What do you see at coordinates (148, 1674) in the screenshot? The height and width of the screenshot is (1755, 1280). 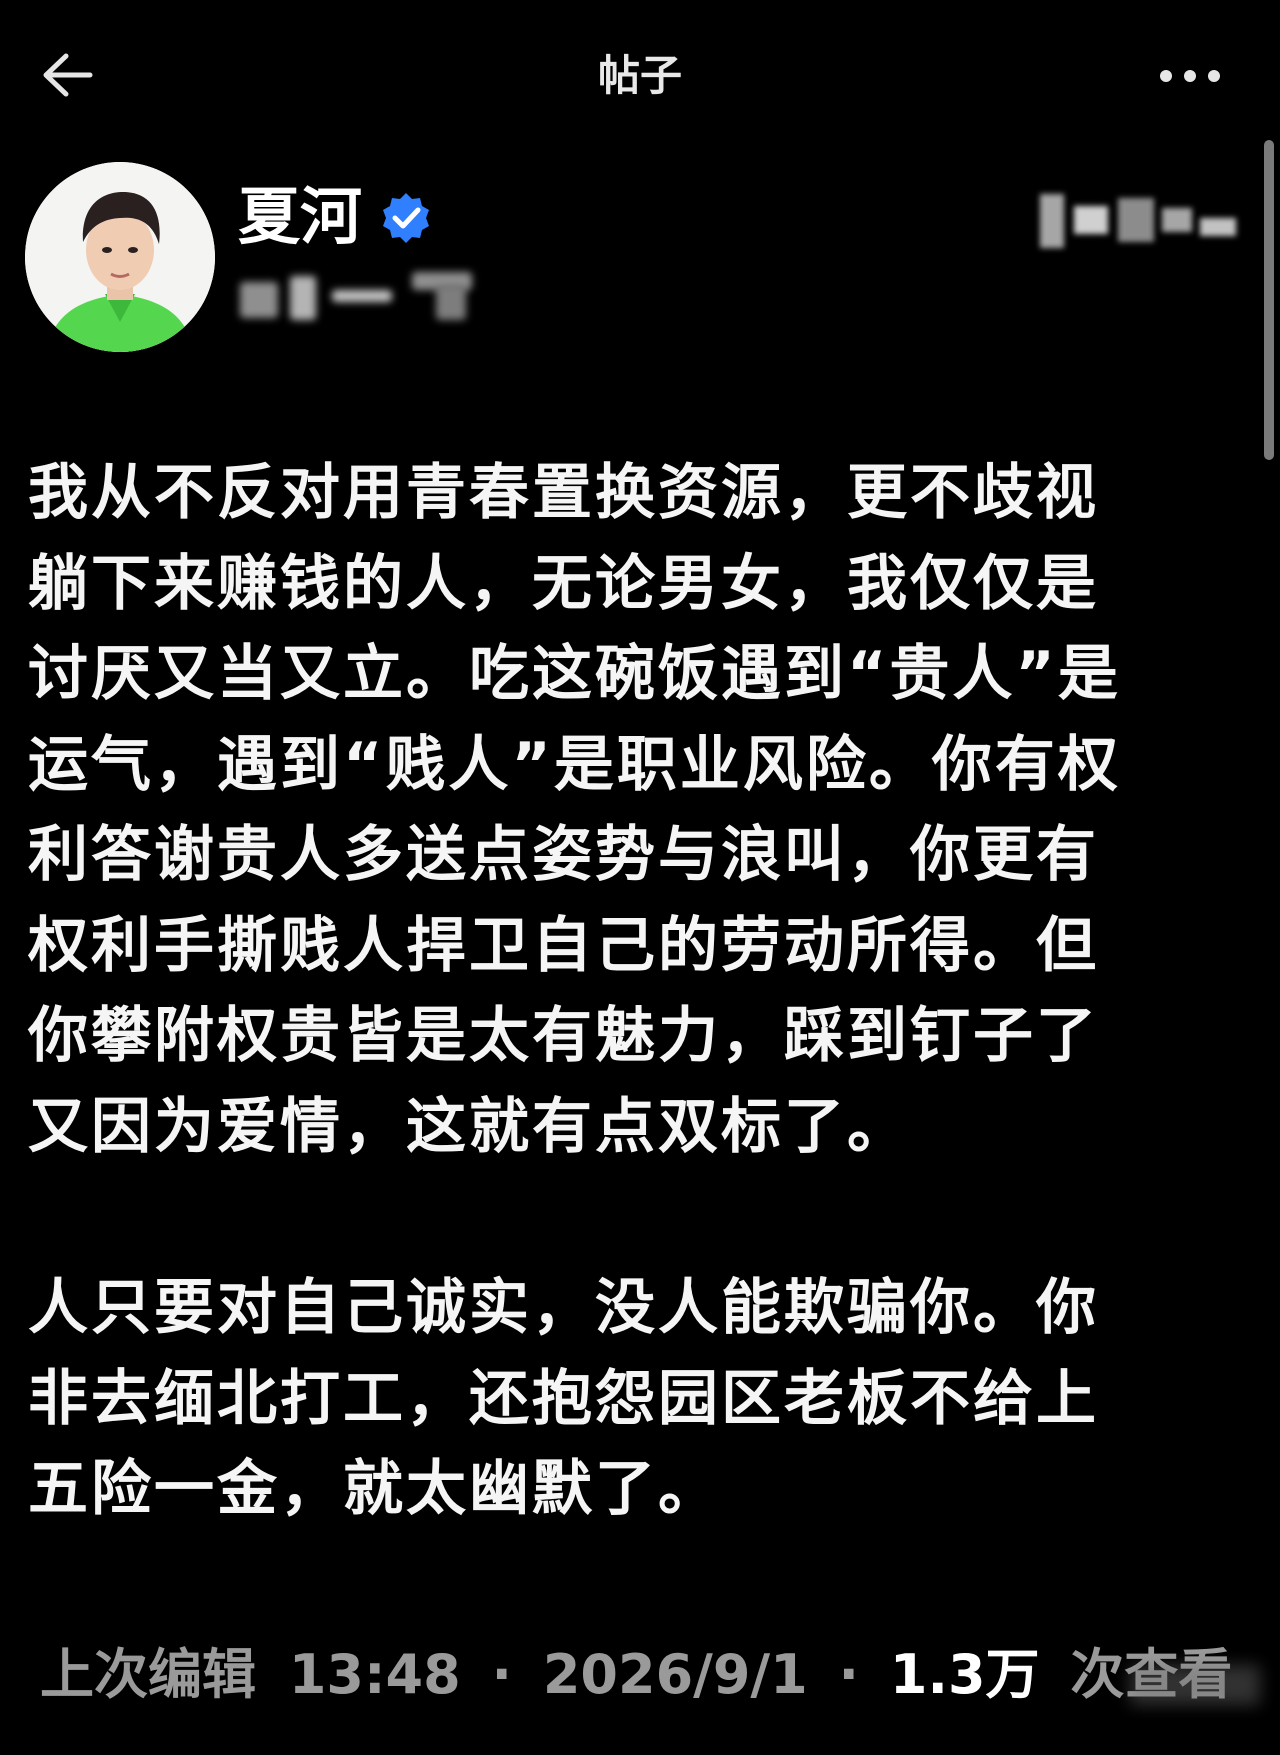 I see `edited-label: 上次编辑` at bounding box center [148, 1674].